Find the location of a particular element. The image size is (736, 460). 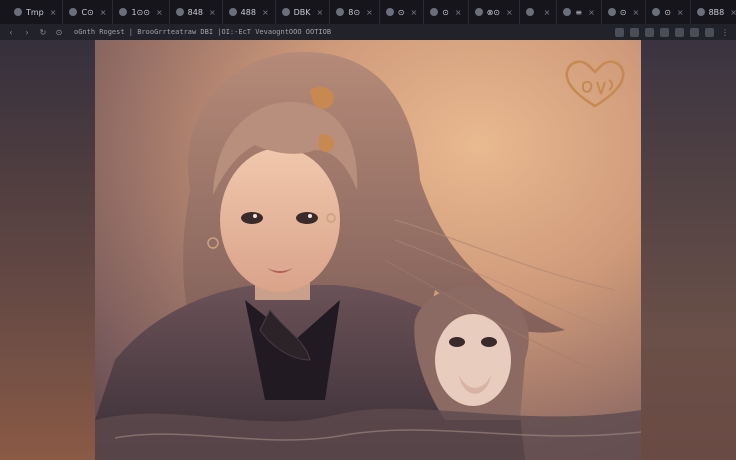

browser-tab: C⊙ × is located at coordinates (88, 12).